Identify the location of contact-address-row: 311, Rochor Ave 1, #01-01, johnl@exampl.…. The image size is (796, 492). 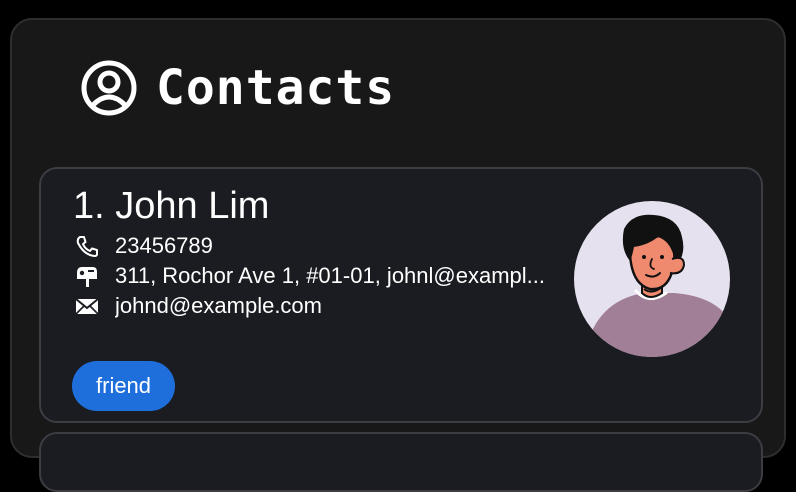
(315, 276).